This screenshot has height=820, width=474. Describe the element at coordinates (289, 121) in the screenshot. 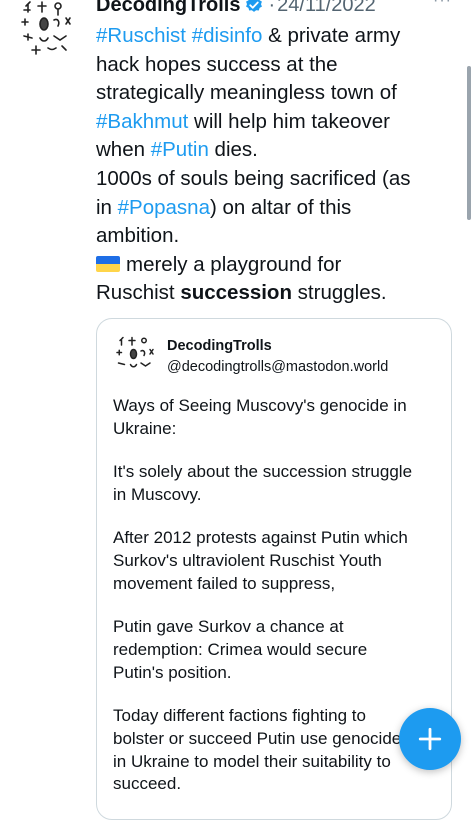

I see `tweet-text-segment: will help him takeover` at that location.